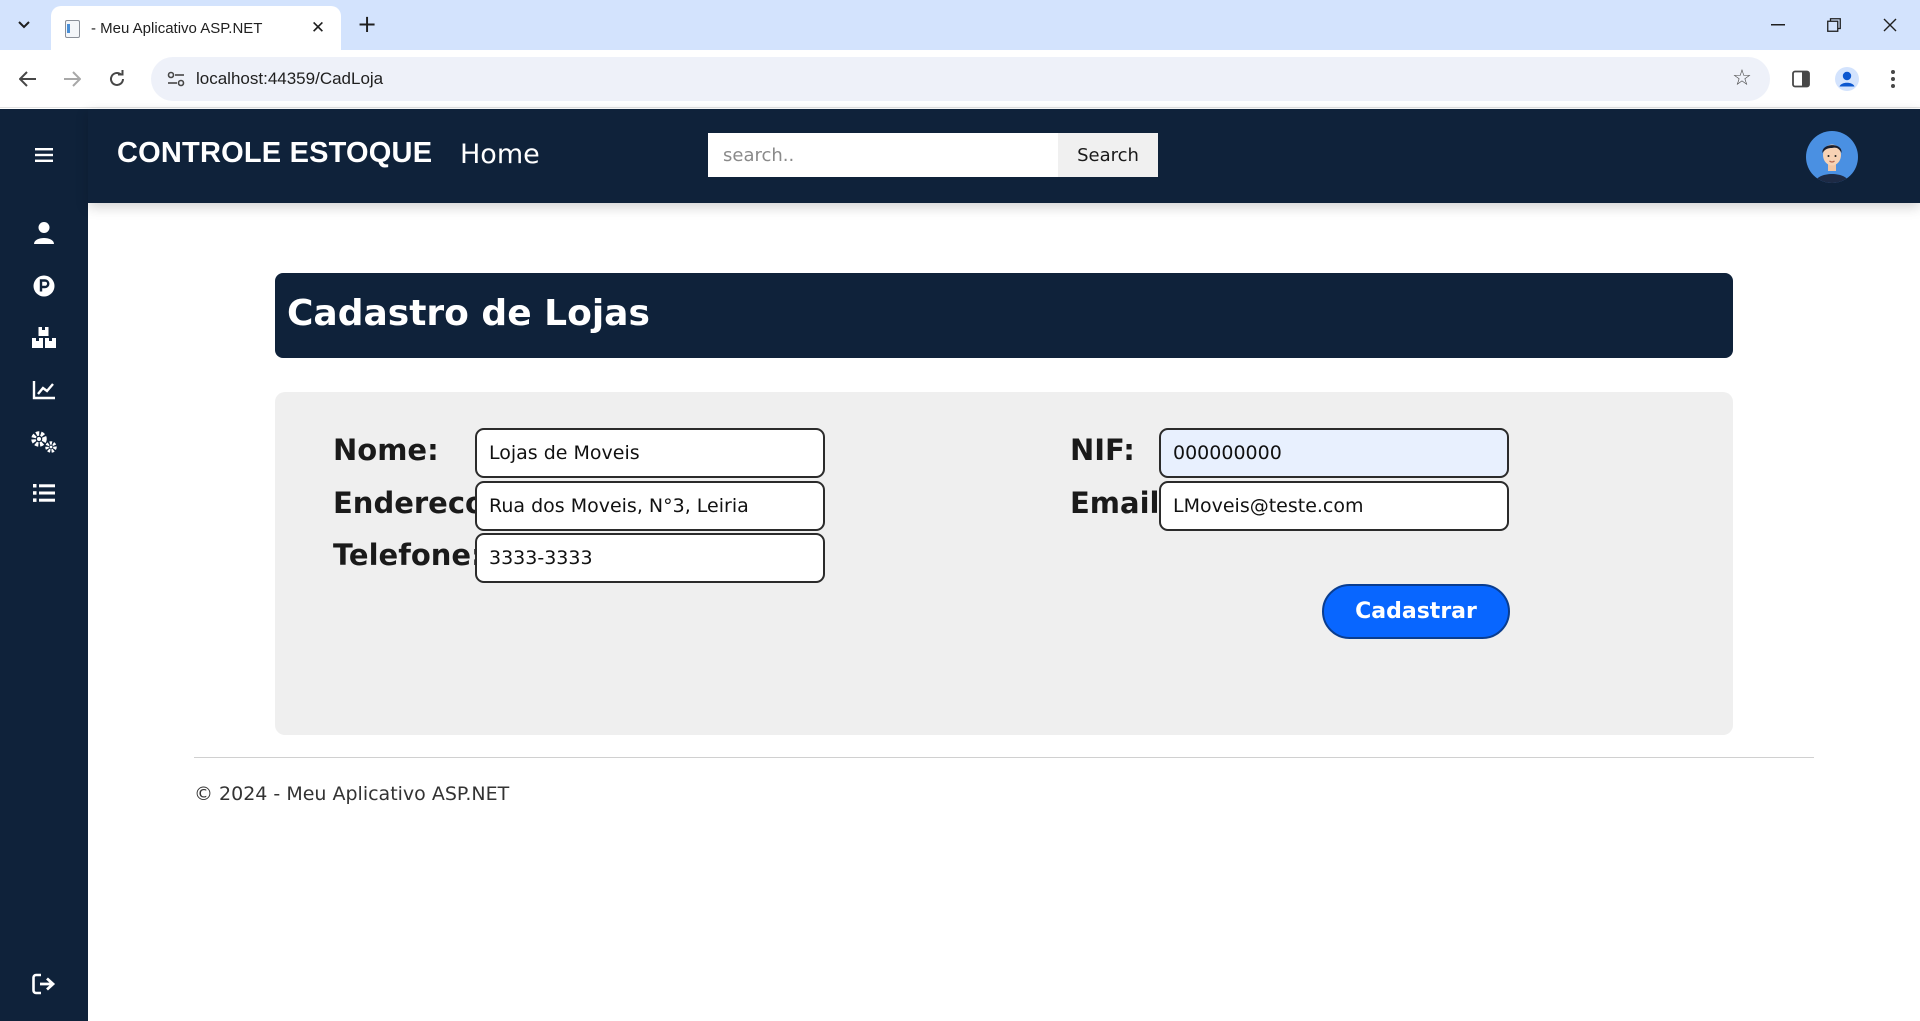 The width and height of the screenshot is (1920, 1021). Describe the element at coordinates (1334, 506) in the screenshot. I see `email-input` at that location.